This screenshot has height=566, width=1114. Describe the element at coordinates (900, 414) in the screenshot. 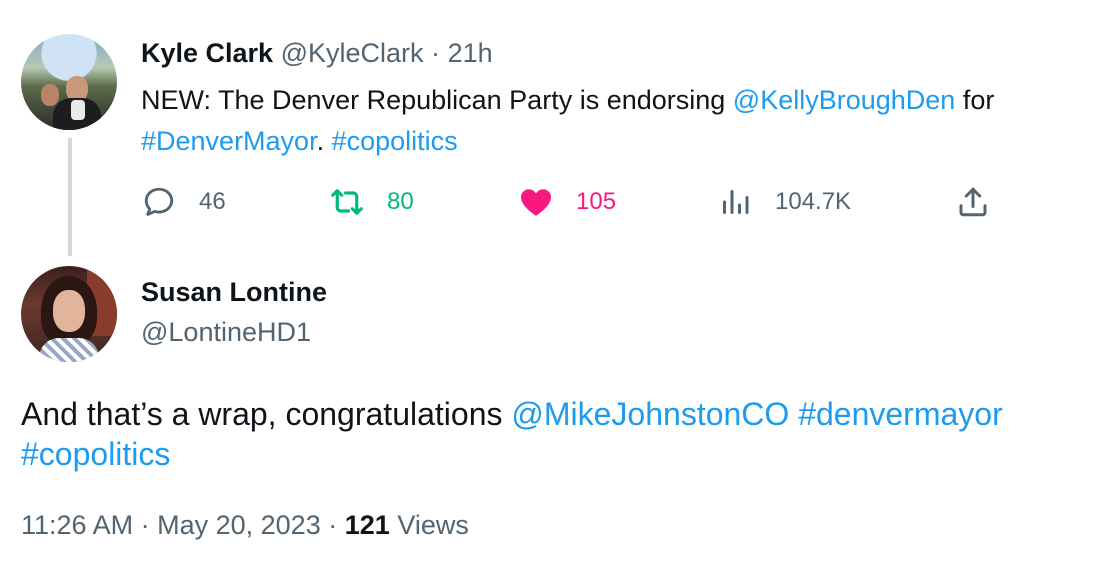

I see `hashtag-link-denvermayor-reply: #denvermayor` at that location.